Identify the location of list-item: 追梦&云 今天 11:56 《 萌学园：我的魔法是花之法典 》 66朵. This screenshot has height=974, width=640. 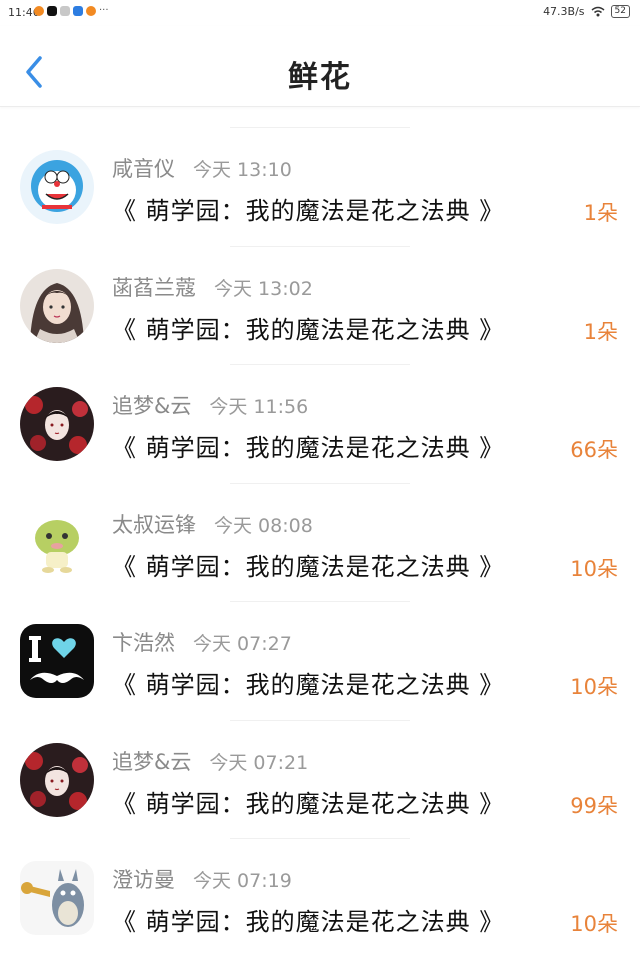
(320, 423).